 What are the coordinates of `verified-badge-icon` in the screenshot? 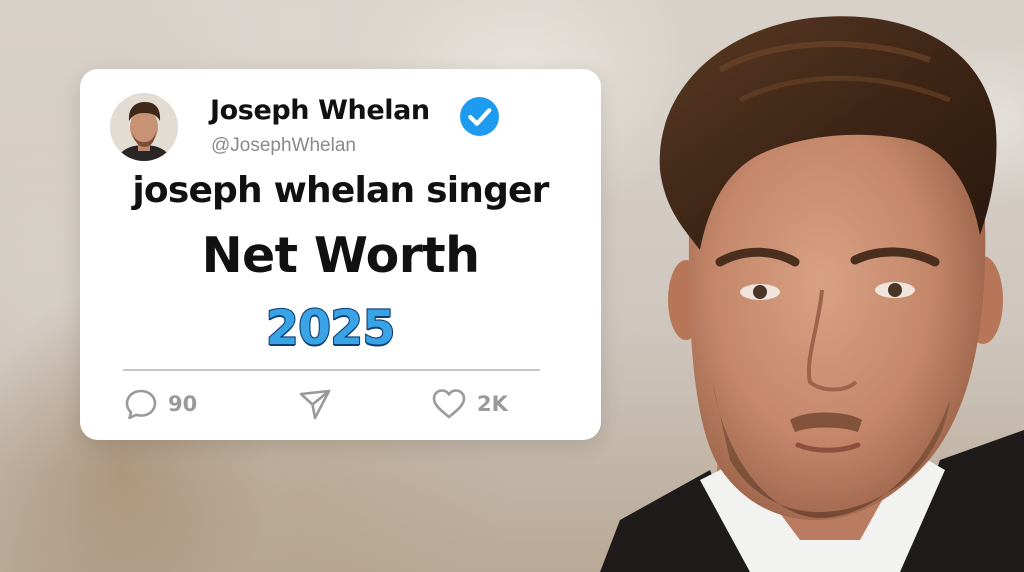 It's located at (479, 116).